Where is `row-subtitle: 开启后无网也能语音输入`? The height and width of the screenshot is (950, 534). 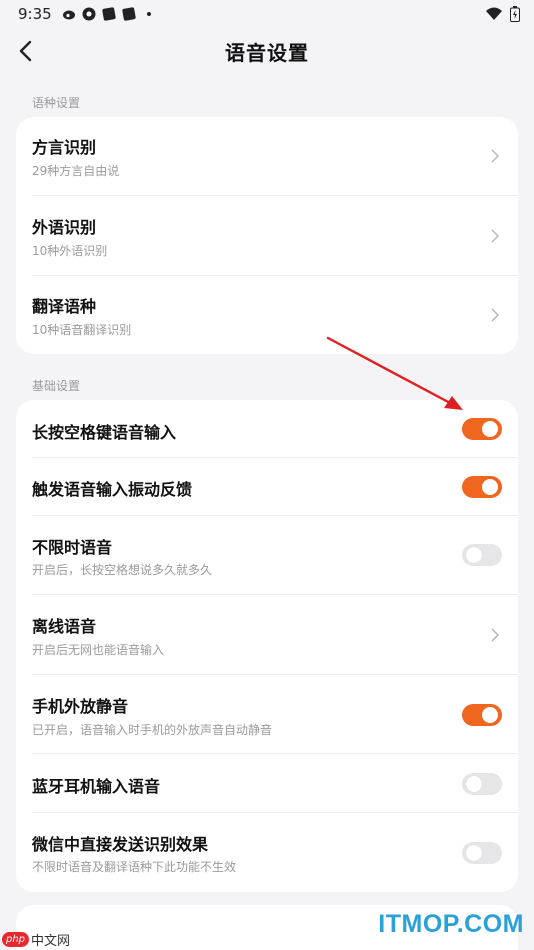 row-subtitle: 开启后无网也能语音输入 is located at coordinates (98, 650).